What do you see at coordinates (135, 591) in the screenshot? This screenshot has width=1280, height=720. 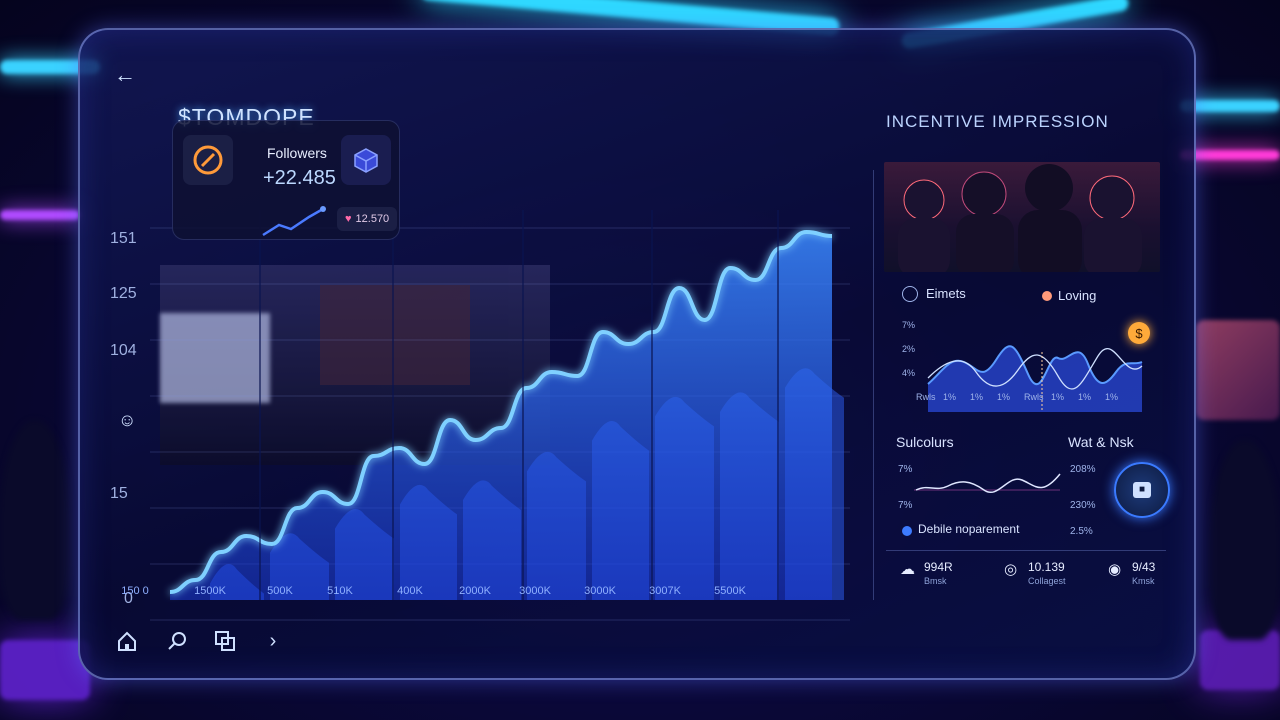 I see `x-tick-label: 150 0` at bounding box center [135, 591].